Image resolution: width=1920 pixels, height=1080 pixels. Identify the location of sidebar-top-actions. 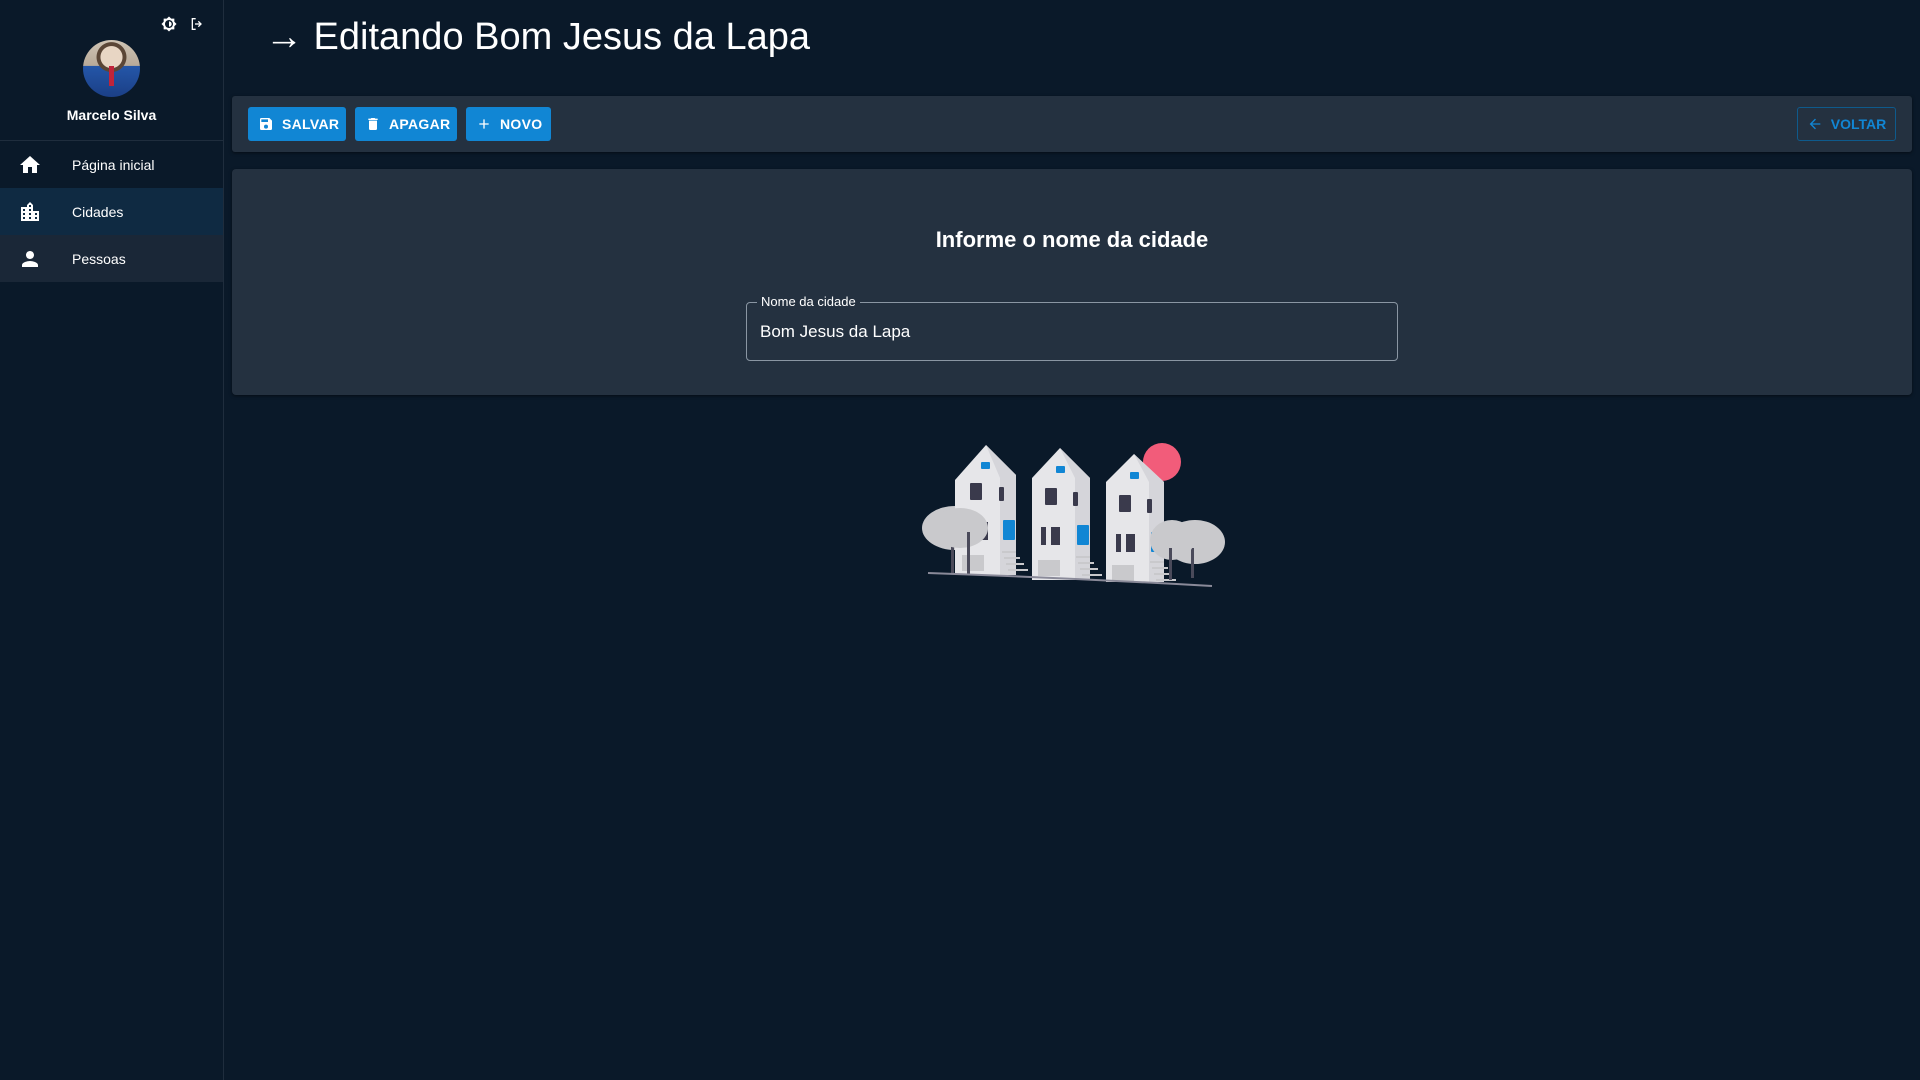
(183, 24).